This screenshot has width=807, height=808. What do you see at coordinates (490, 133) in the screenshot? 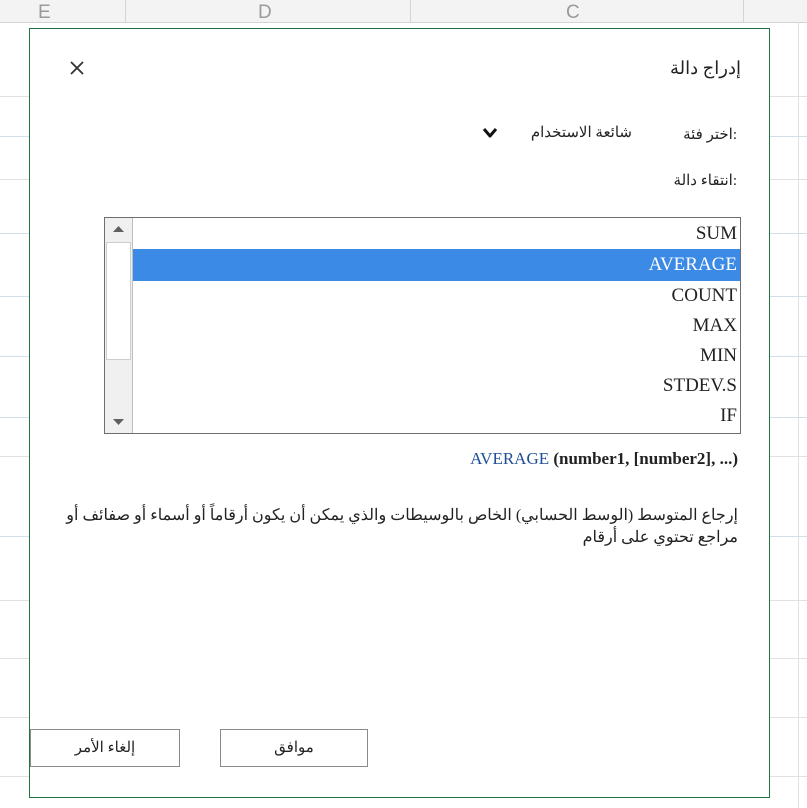
I see `chevron-down-icon` at bounding box center [490, 133].